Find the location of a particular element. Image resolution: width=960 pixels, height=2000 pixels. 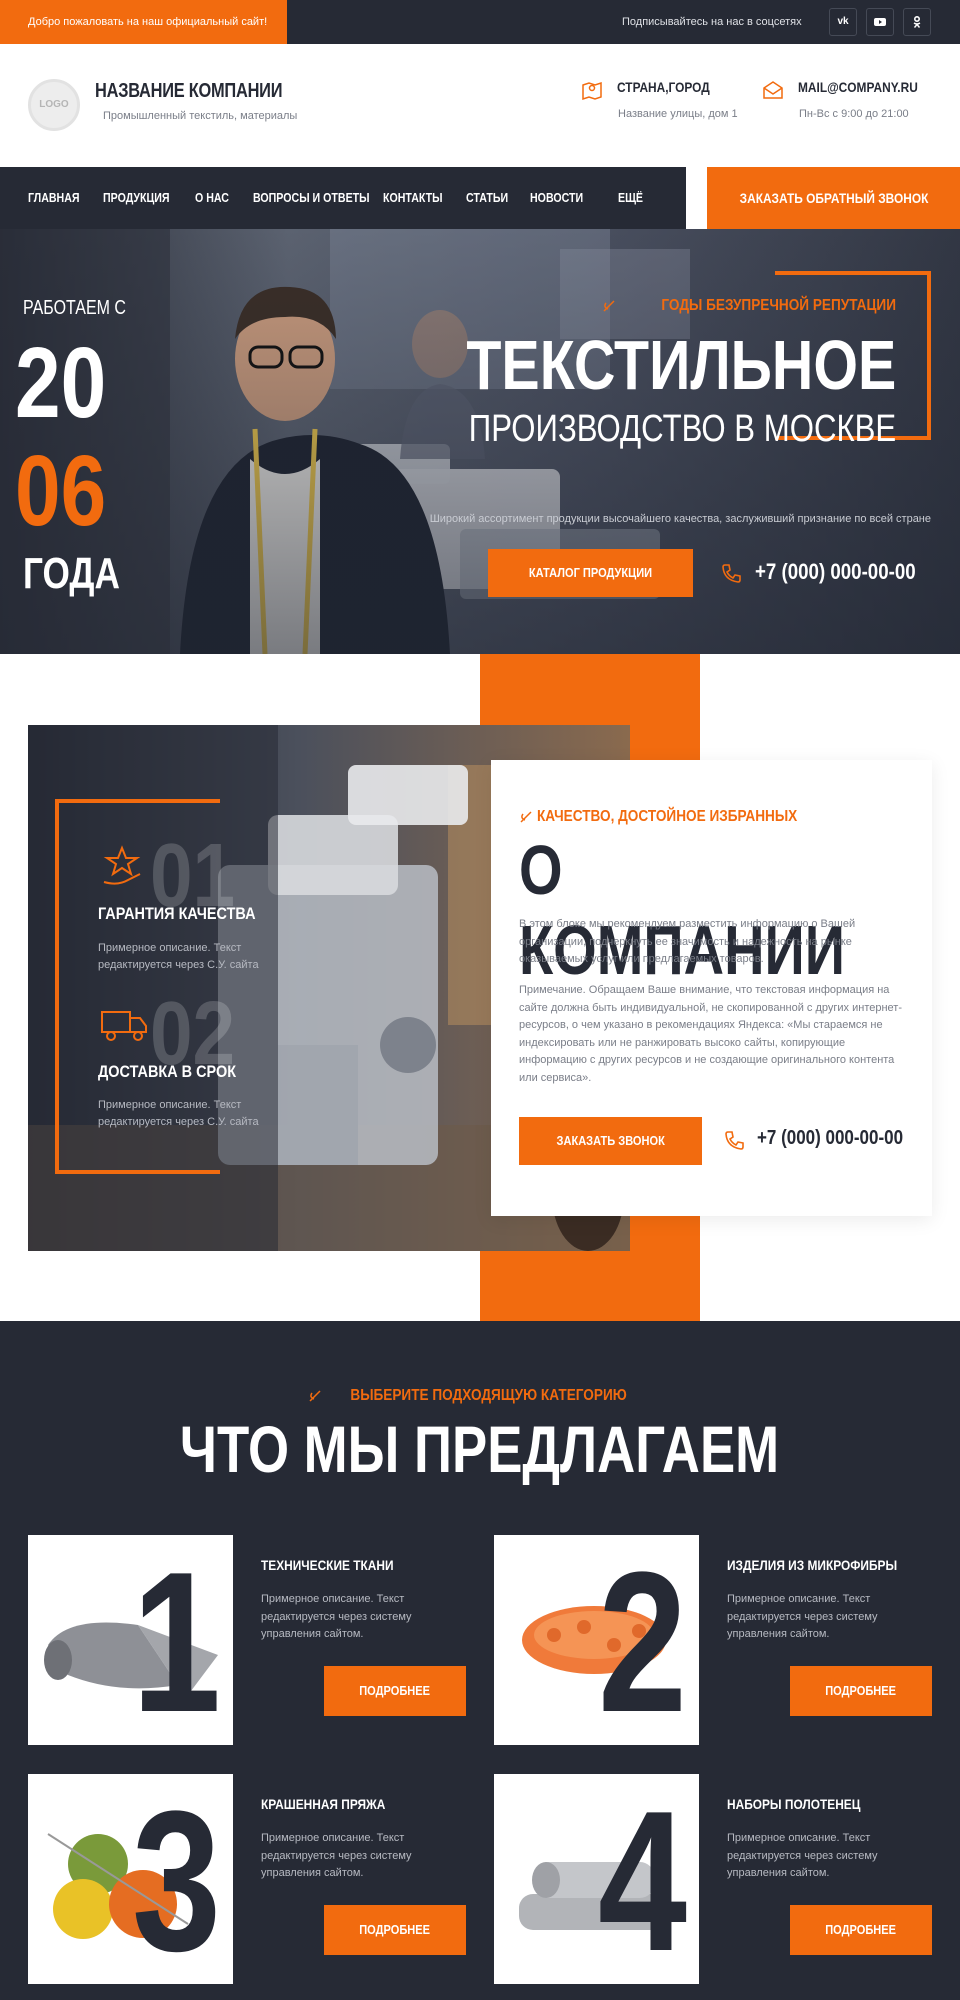

feature-title-2: ДОСТАВКА В СРОК is located at coordinates (167, 1071).